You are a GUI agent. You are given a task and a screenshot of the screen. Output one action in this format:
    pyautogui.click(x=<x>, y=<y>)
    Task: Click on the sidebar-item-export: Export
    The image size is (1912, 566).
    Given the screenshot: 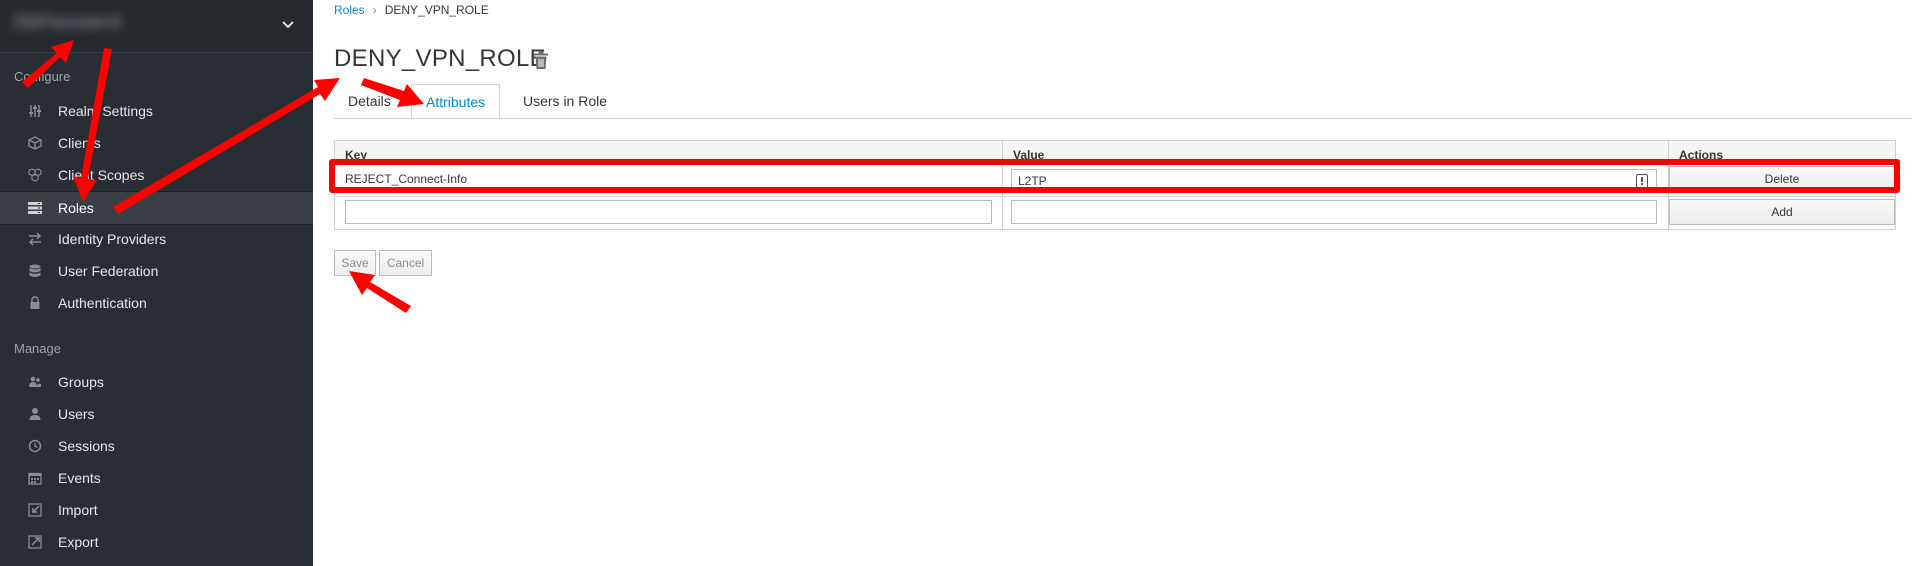 What is the action you would take?
    pyautogui.click(x=156, y=542)
    